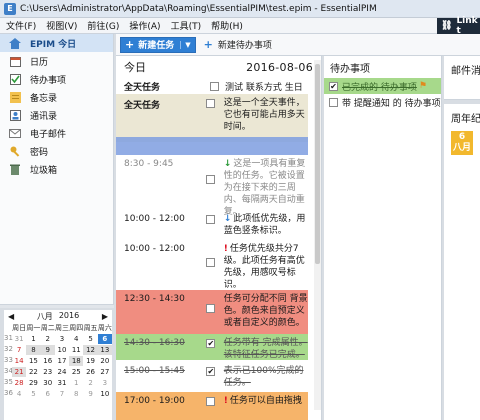 The height and width of the screenshot is (420, 480). I want to click on todo-item: ✔ 已完成的 待办事项 ⚑, so click(382, 86).